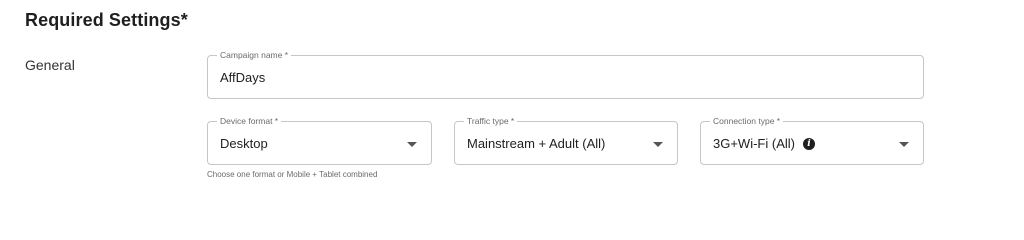 The image size is (1024, 240). What do you see at coordinates (249, 121) in the screenshot?
I see `device-format-legend: Device format *` at bounding box center [249, 121].